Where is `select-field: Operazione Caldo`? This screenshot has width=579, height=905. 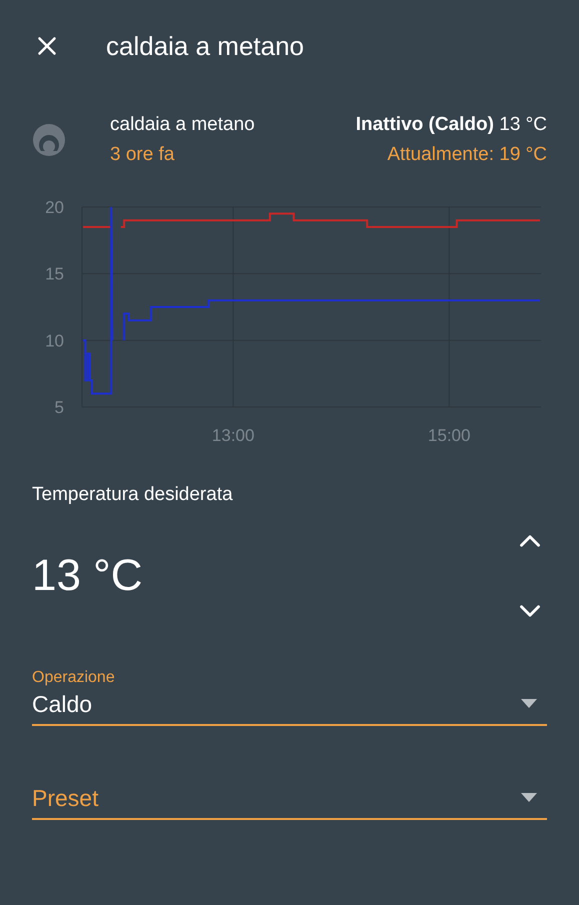
select-field: Operazione Caldo is located at coordinates (289, 692).